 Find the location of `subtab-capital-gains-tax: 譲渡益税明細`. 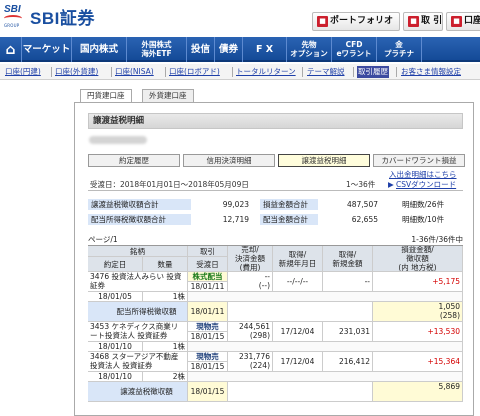

subtab-capital-gains-tax: 譲渡益税明細 is located at coordinates (324, 160).